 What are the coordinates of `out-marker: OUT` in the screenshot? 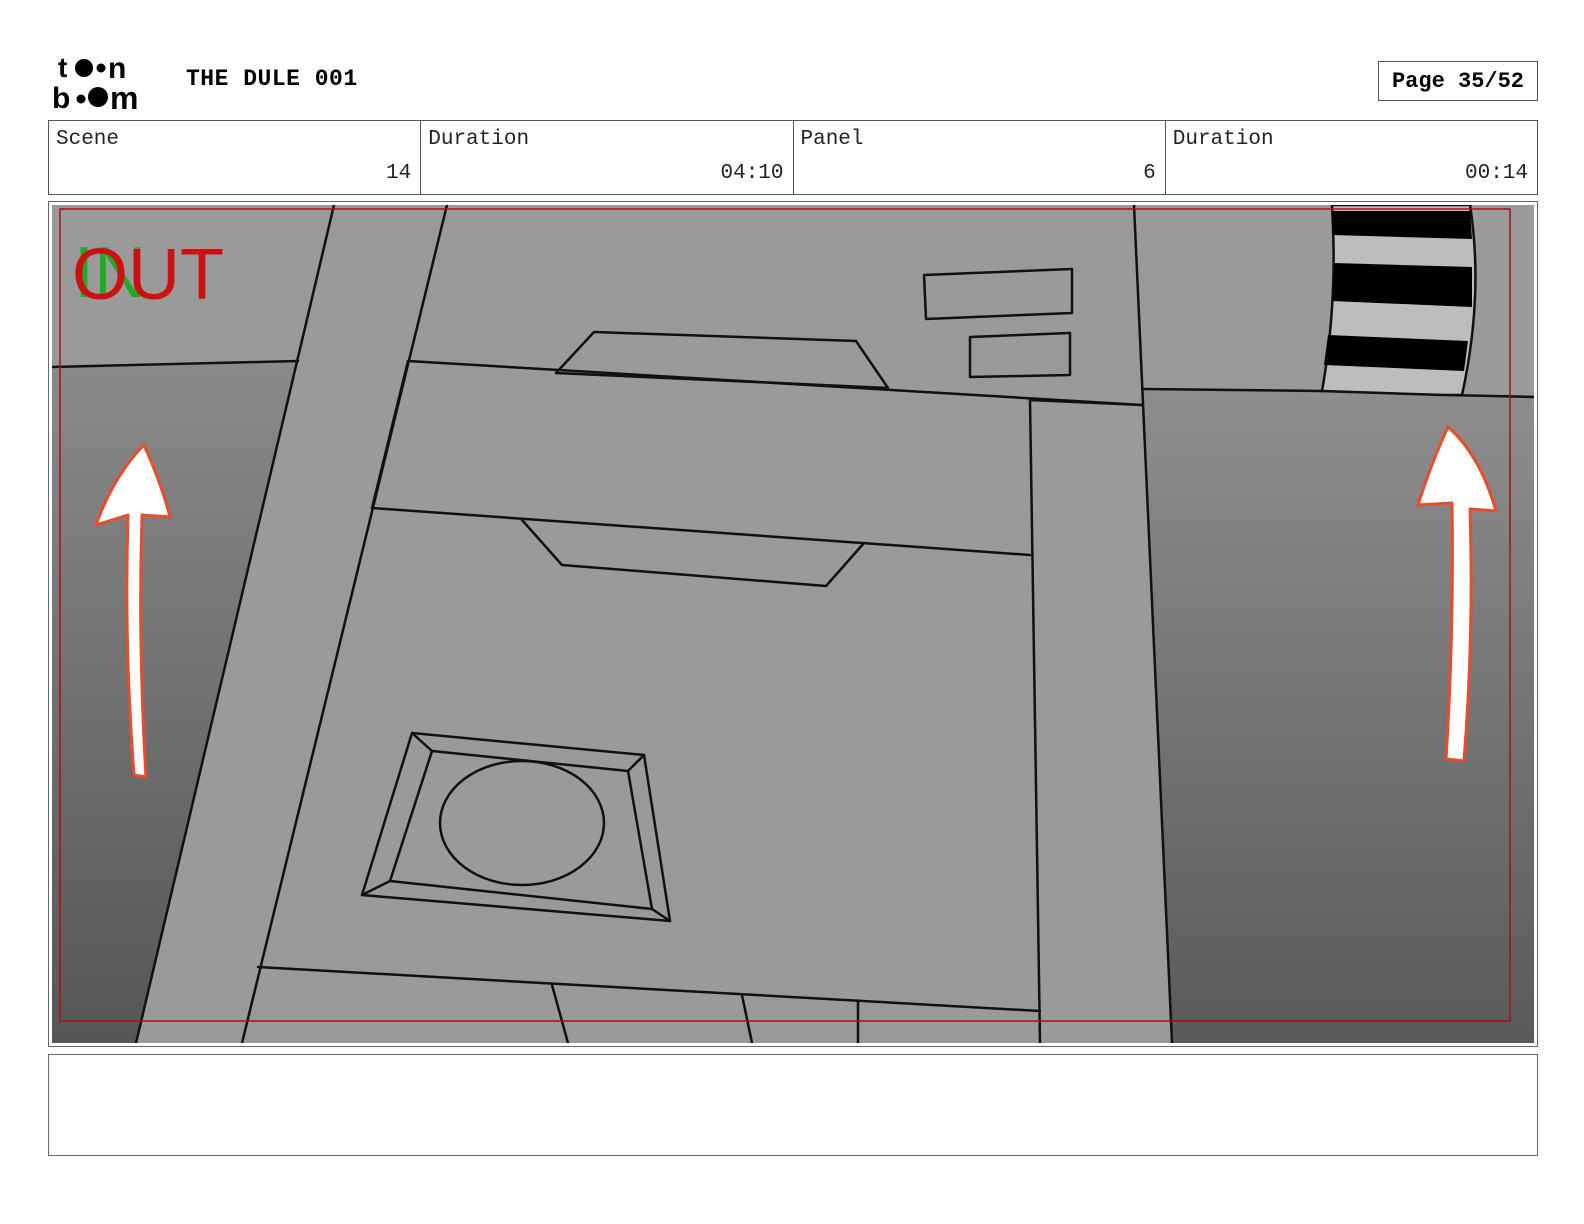 It's located at (148, 275).